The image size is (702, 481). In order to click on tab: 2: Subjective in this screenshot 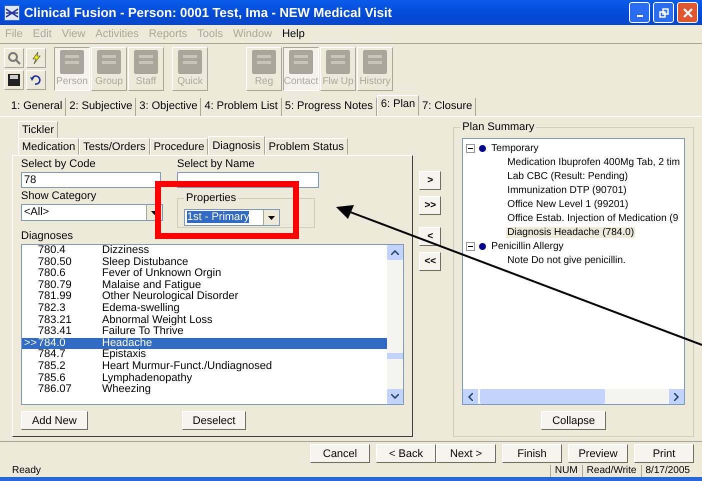, I will do `click(101, 107)`.